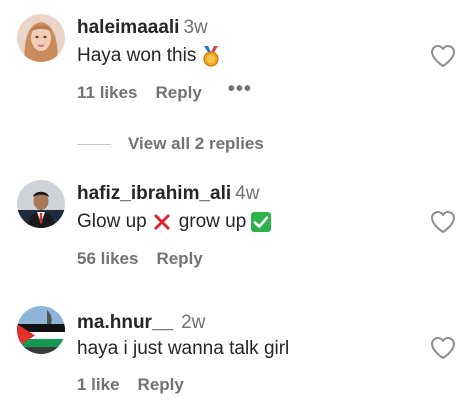  Describe the element at coordinates (107, 93) in the screenshot. I see `likes-count: 11 likes` at that location.